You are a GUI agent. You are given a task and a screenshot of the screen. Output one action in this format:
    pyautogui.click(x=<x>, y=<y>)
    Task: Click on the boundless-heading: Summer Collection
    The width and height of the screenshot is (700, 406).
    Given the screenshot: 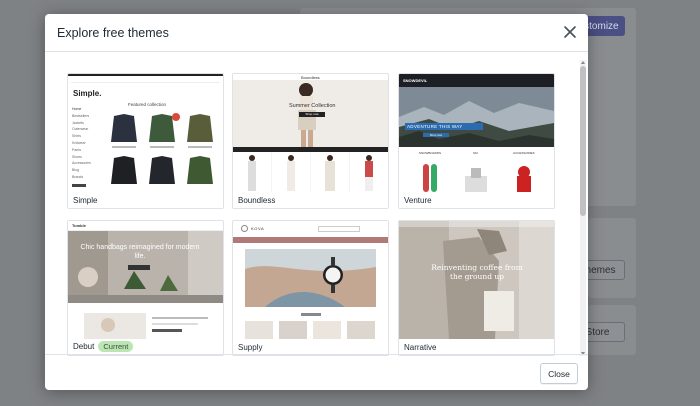 What is the action you would take?
    pyautogui.click(x=312, y=106)
    